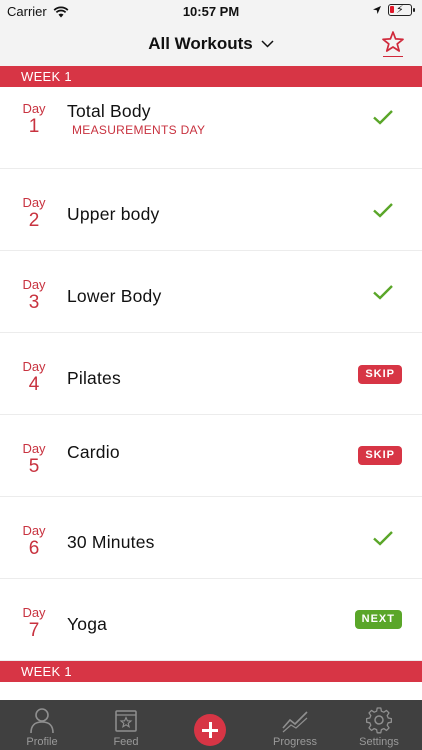  I want to click on tab-settings: Settings, so click(379, 725).